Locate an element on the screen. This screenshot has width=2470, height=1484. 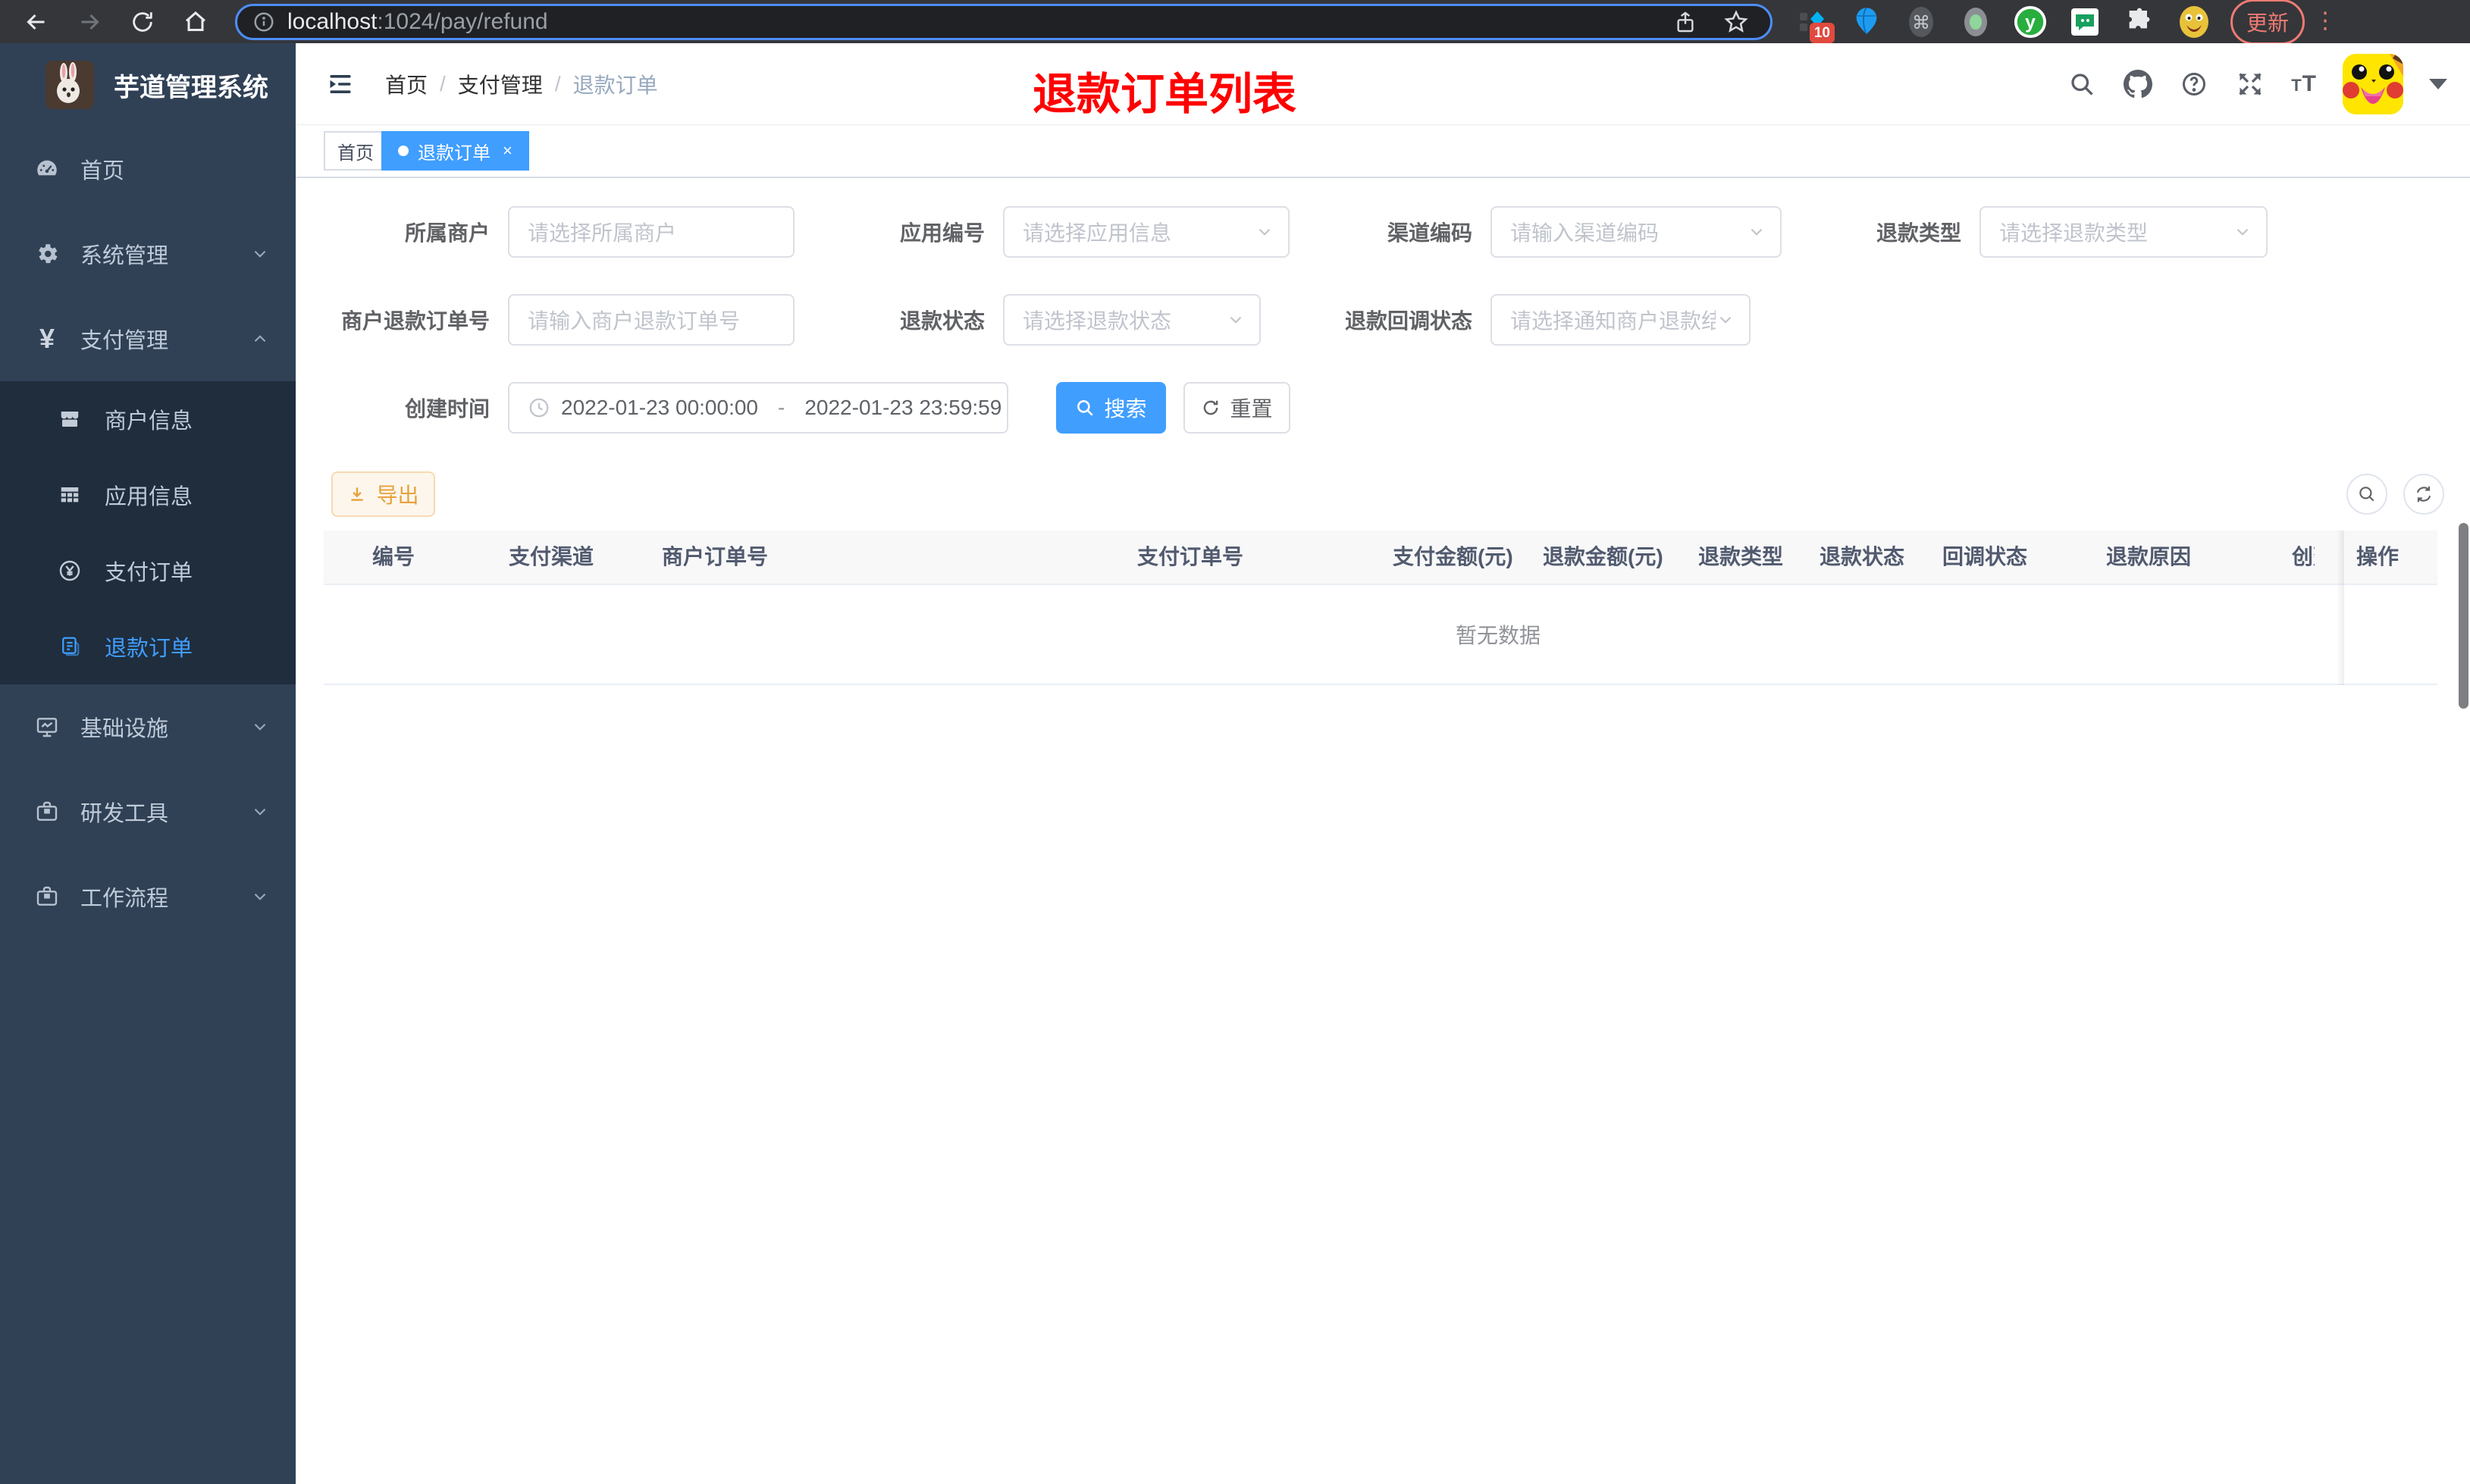
header-search-icon is located at coordinates (2082, 84).